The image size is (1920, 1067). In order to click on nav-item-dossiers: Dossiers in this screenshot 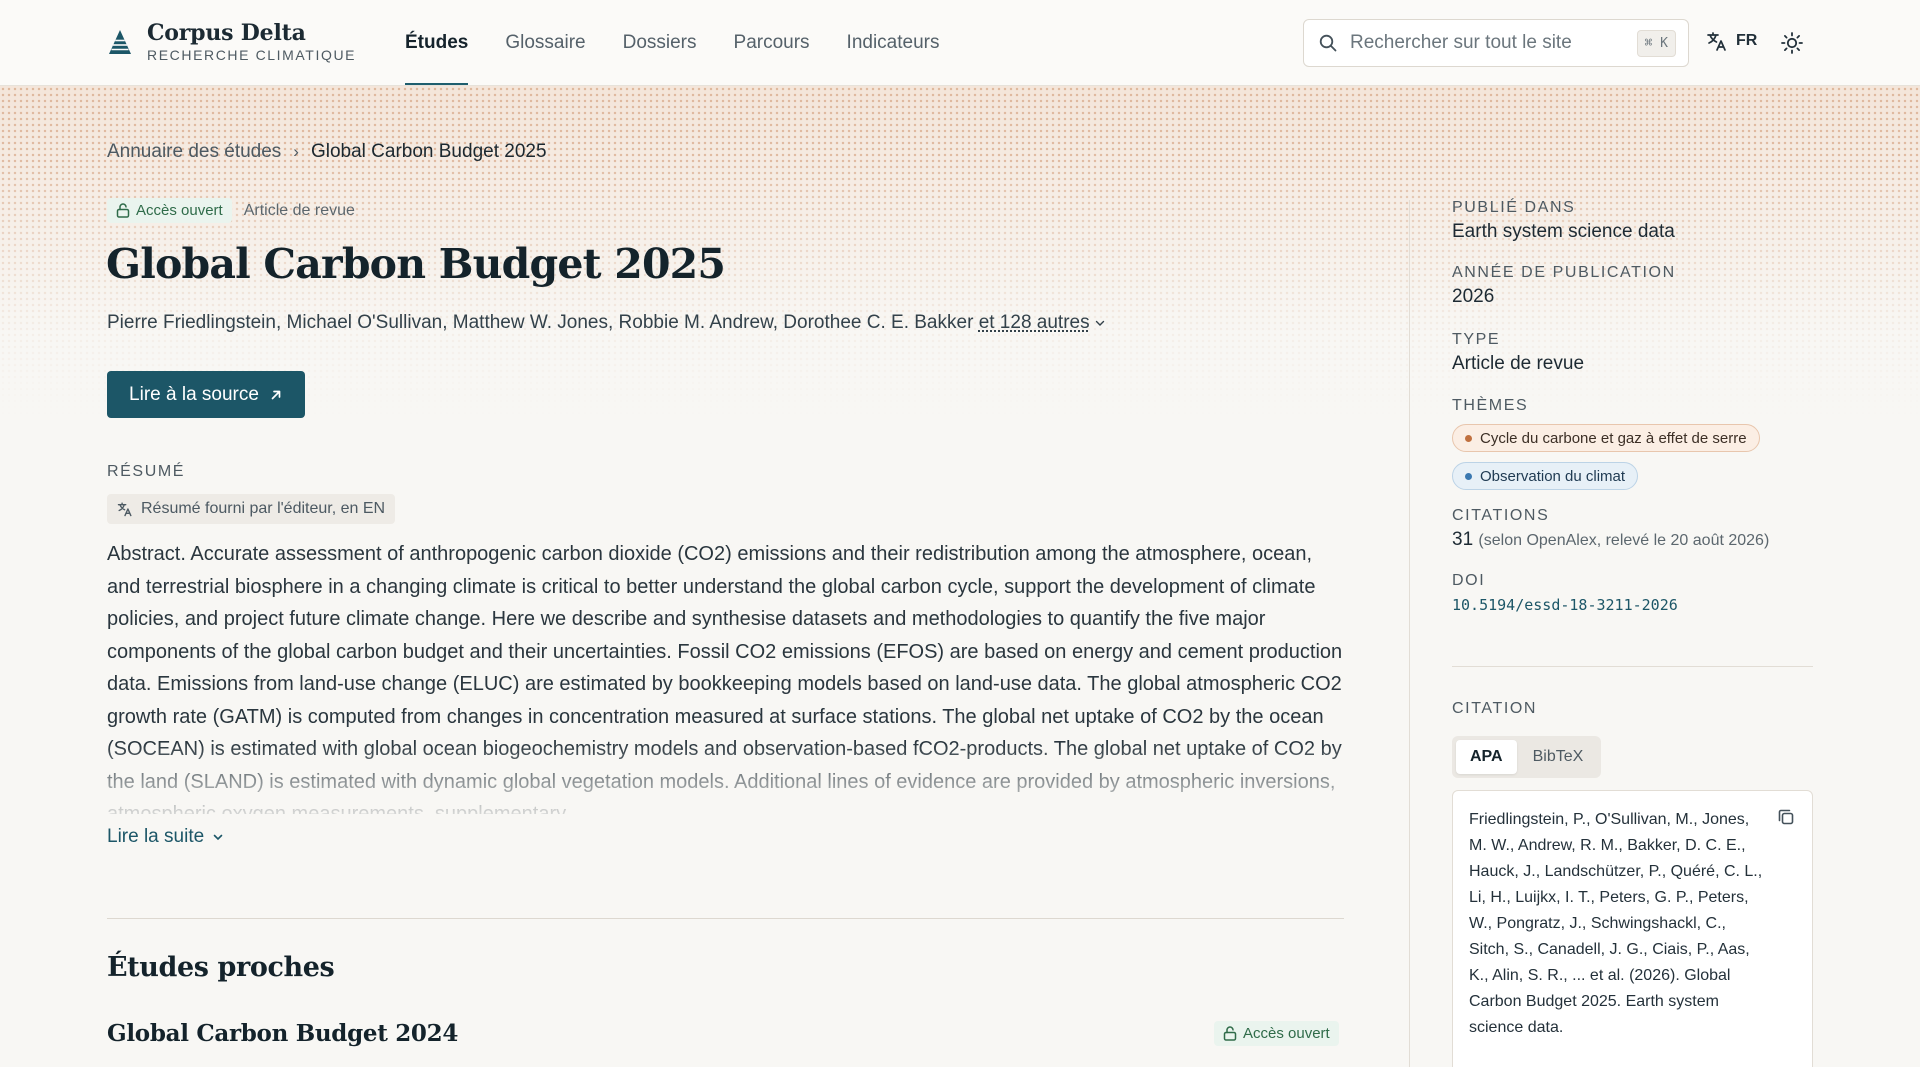, I will do `click(660, 43)`.